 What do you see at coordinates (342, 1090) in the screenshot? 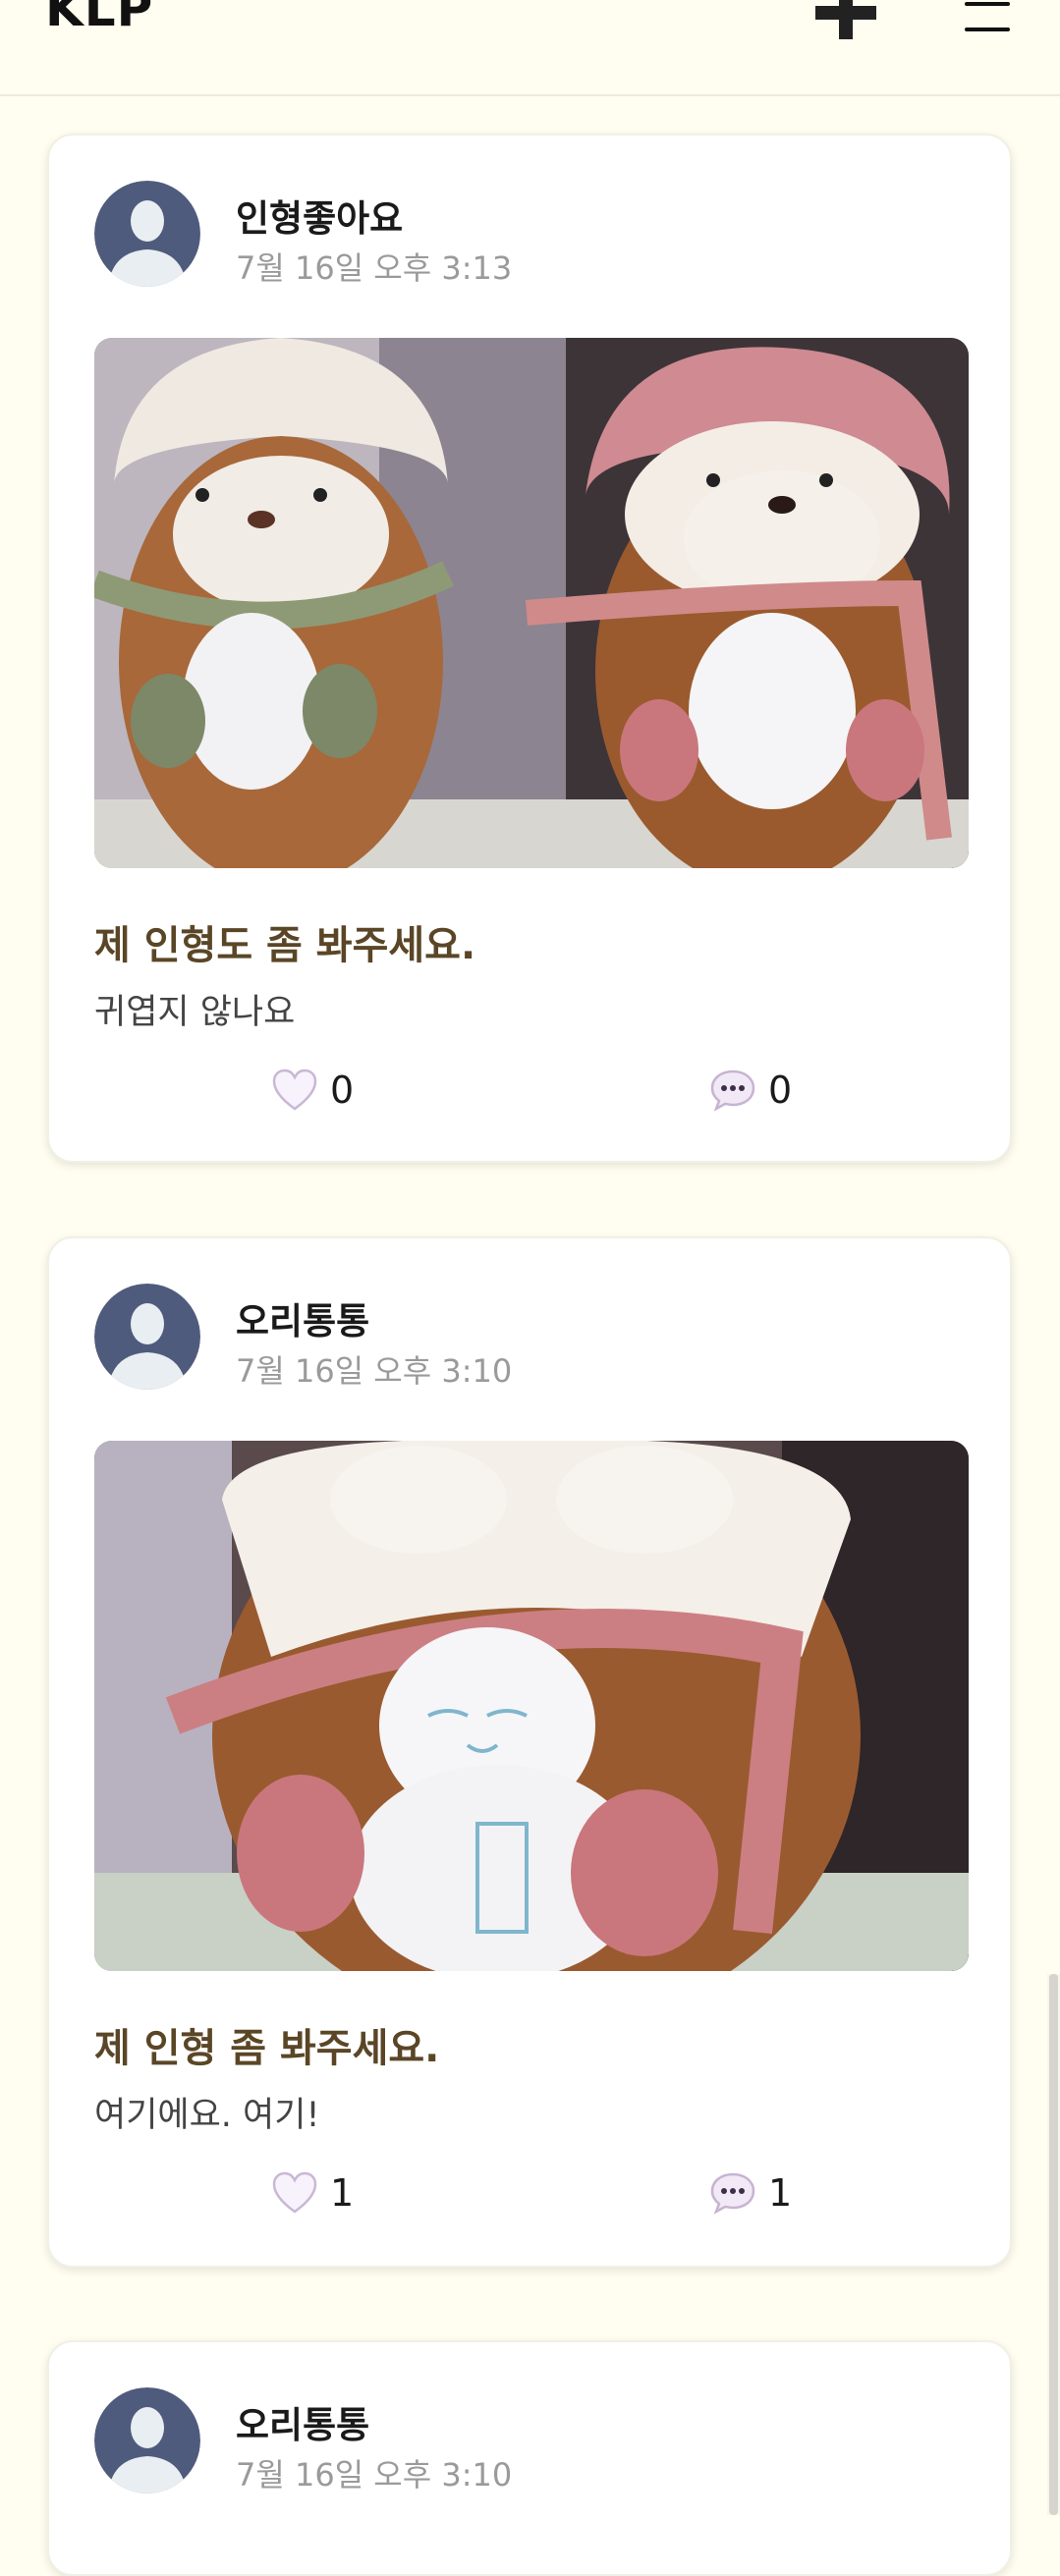
I see `like-count: 0` at bounding box center [342, 1090].